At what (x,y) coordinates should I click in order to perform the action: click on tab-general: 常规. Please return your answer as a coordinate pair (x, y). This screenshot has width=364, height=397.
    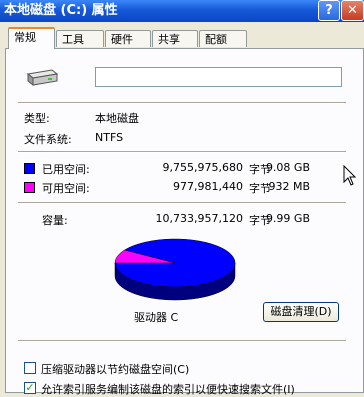
    Looking at the image, I should click on (31, 38).